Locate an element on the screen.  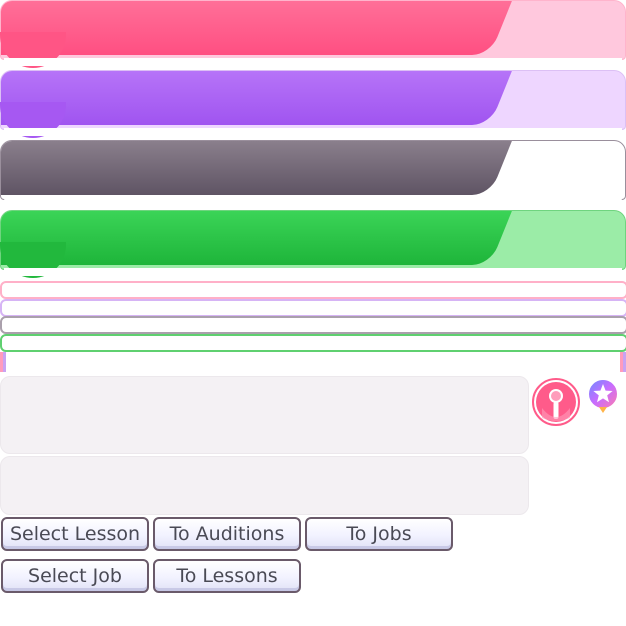
gray-thin-bar is located at coordinates (313, 325).